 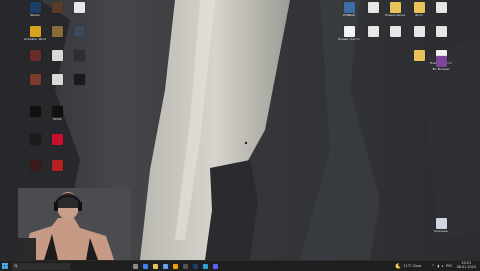 I want to click on left-desktop-icon: Steam, so click(x=35, y=9).